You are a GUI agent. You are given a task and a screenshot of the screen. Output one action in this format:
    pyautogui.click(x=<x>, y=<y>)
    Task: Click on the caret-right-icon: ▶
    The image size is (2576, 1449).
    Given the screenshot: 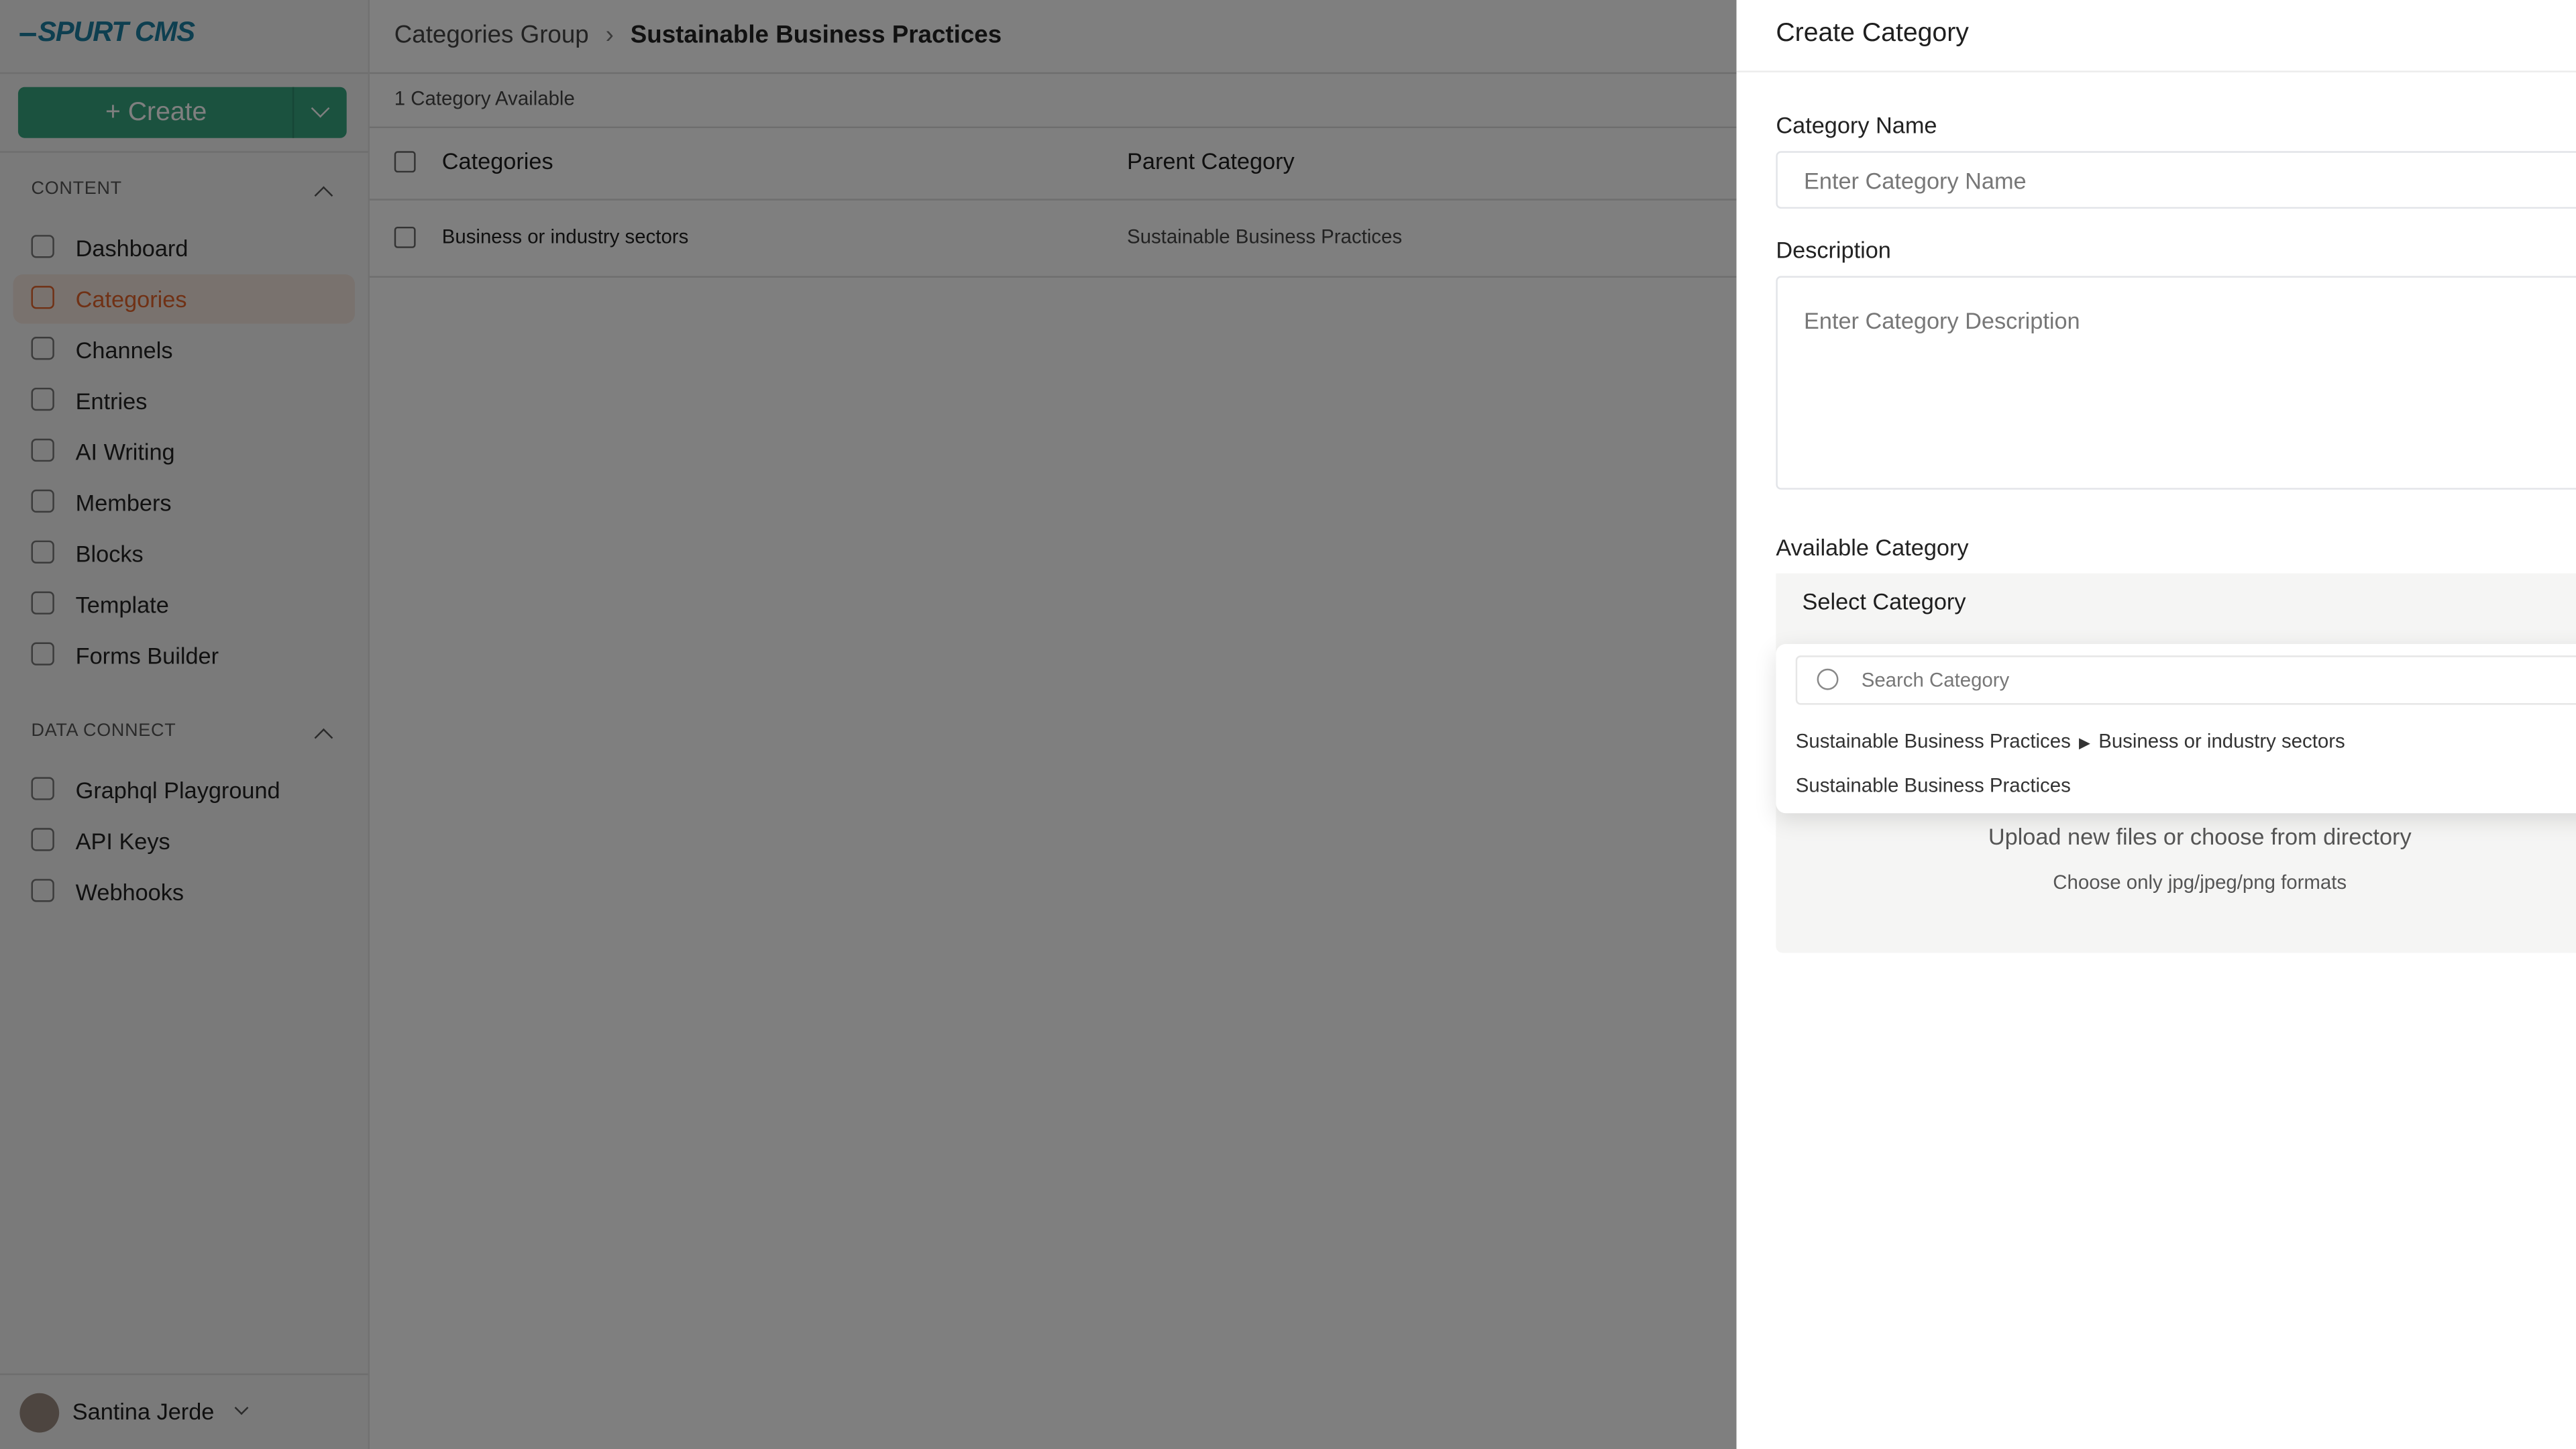 What is the action you would take?
    pyautogui.click(x=2084, y=742)
    